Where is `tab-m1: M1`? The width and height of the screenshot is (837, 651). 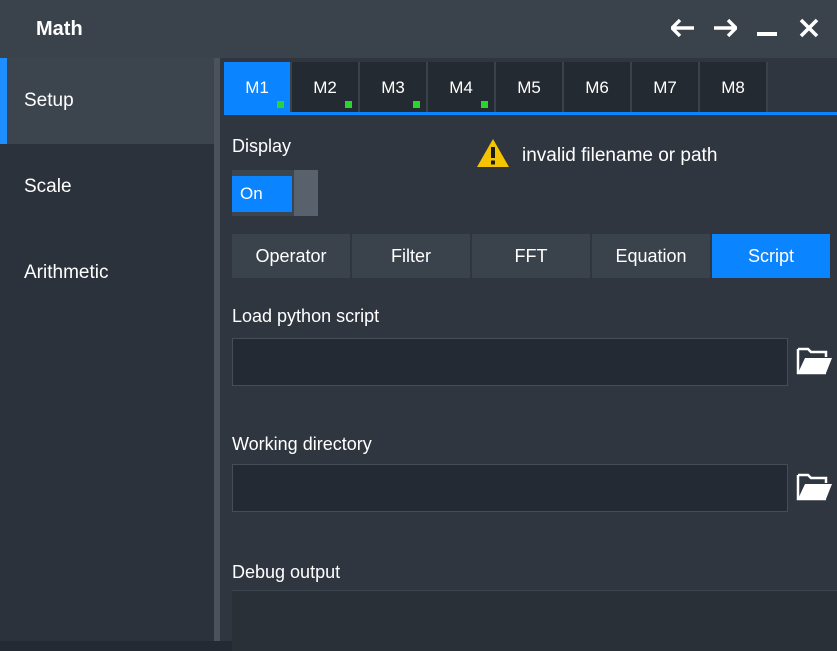
tab-m1: M1 is located at coordinates (258, 88).